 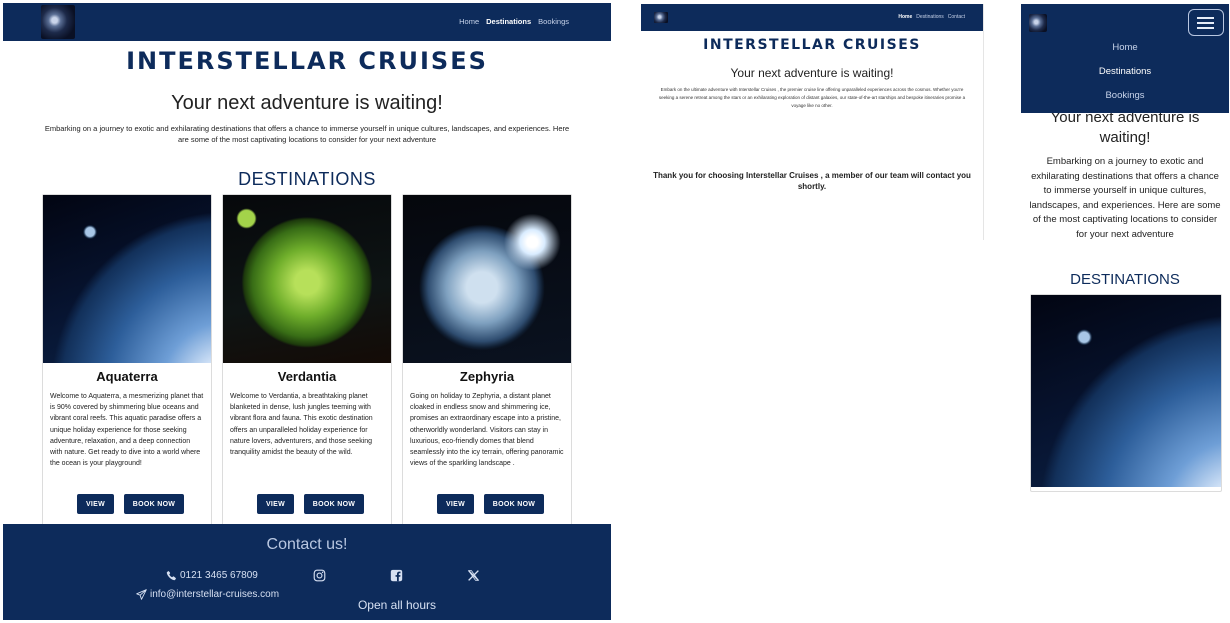 I want to click on nav-links: Home Destinations Bookings, so click(x=514, y=21).